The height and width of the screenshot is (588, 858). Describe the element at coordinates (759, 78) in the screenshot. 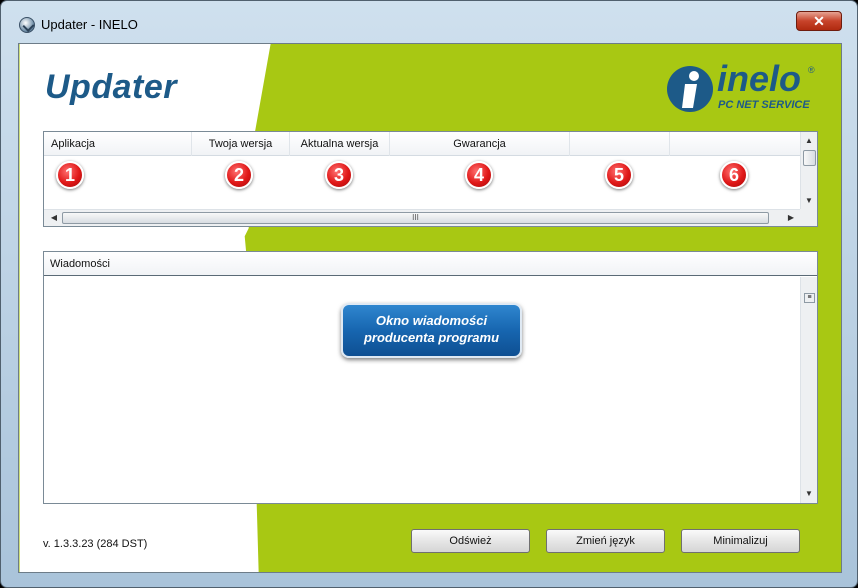

I see `logo-word: inelo` at that location.